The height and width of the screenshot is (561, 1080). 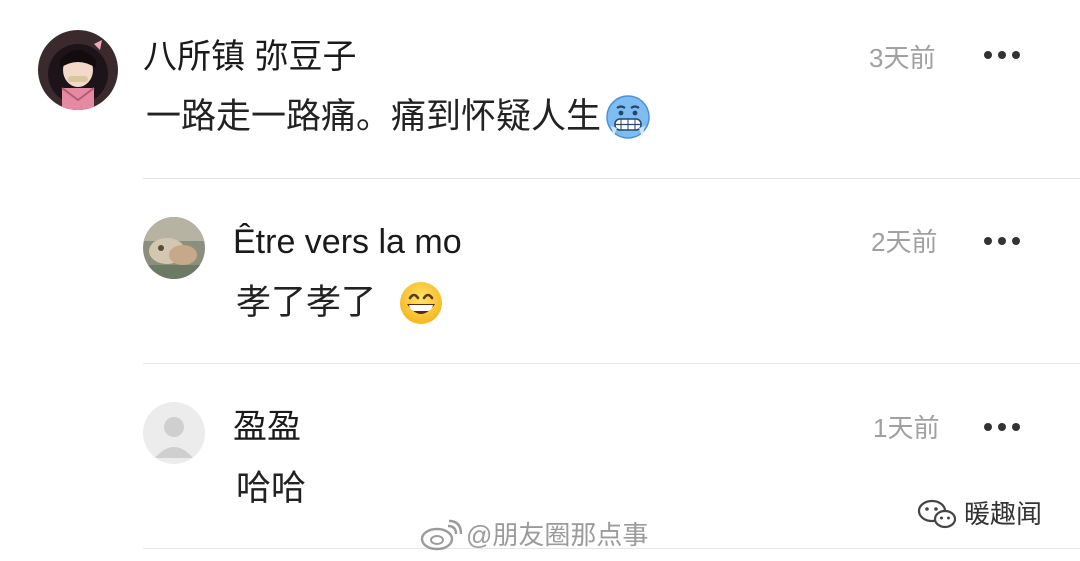 I want to click on comment-text: 一路走一路痛。痛到怀疑人生, so click(x=374, y=116).